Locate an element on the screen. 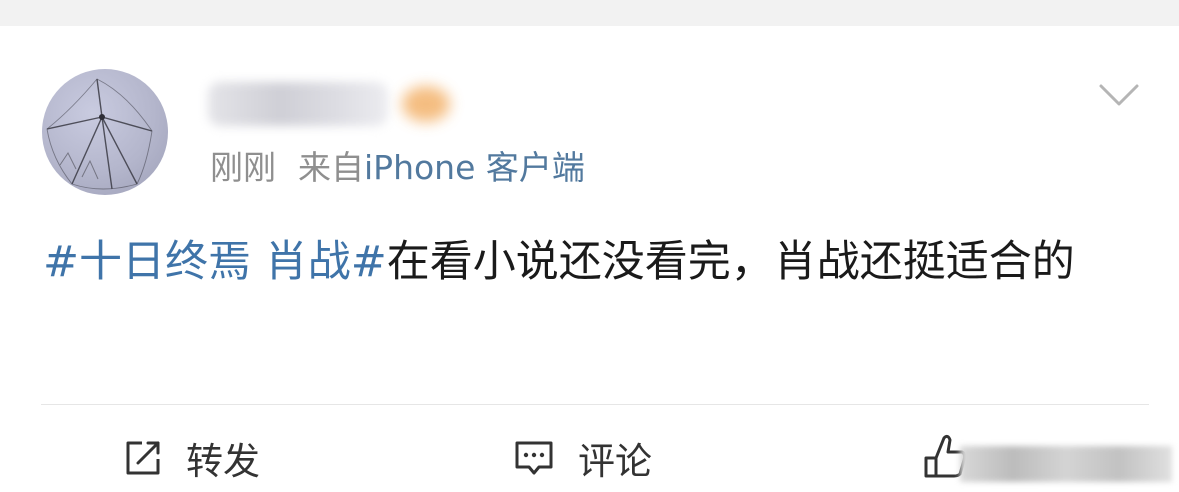 This screenshot has height=492, width=1179. repost-button: 转发 is located at coordinates (191, 458).